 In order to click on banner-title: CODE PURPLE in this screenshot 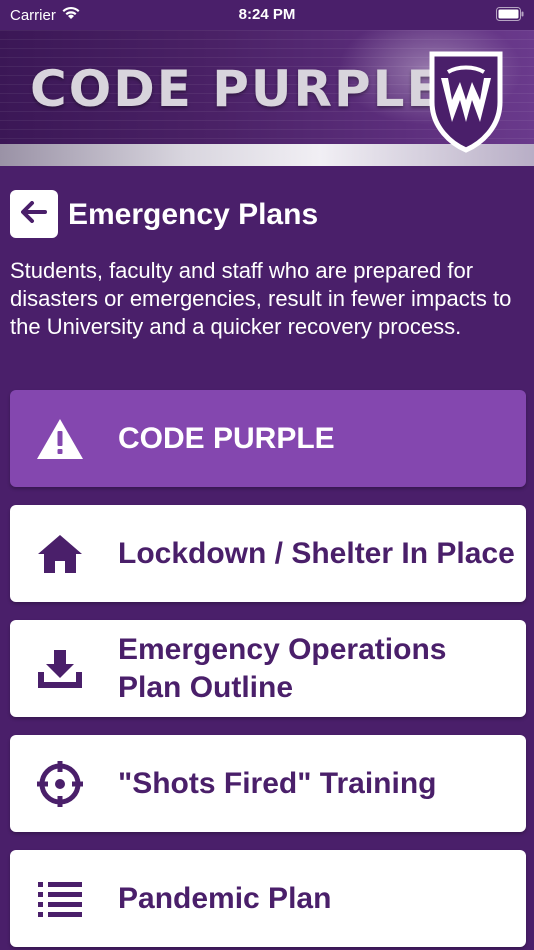, I will do `click(236, 89)`.